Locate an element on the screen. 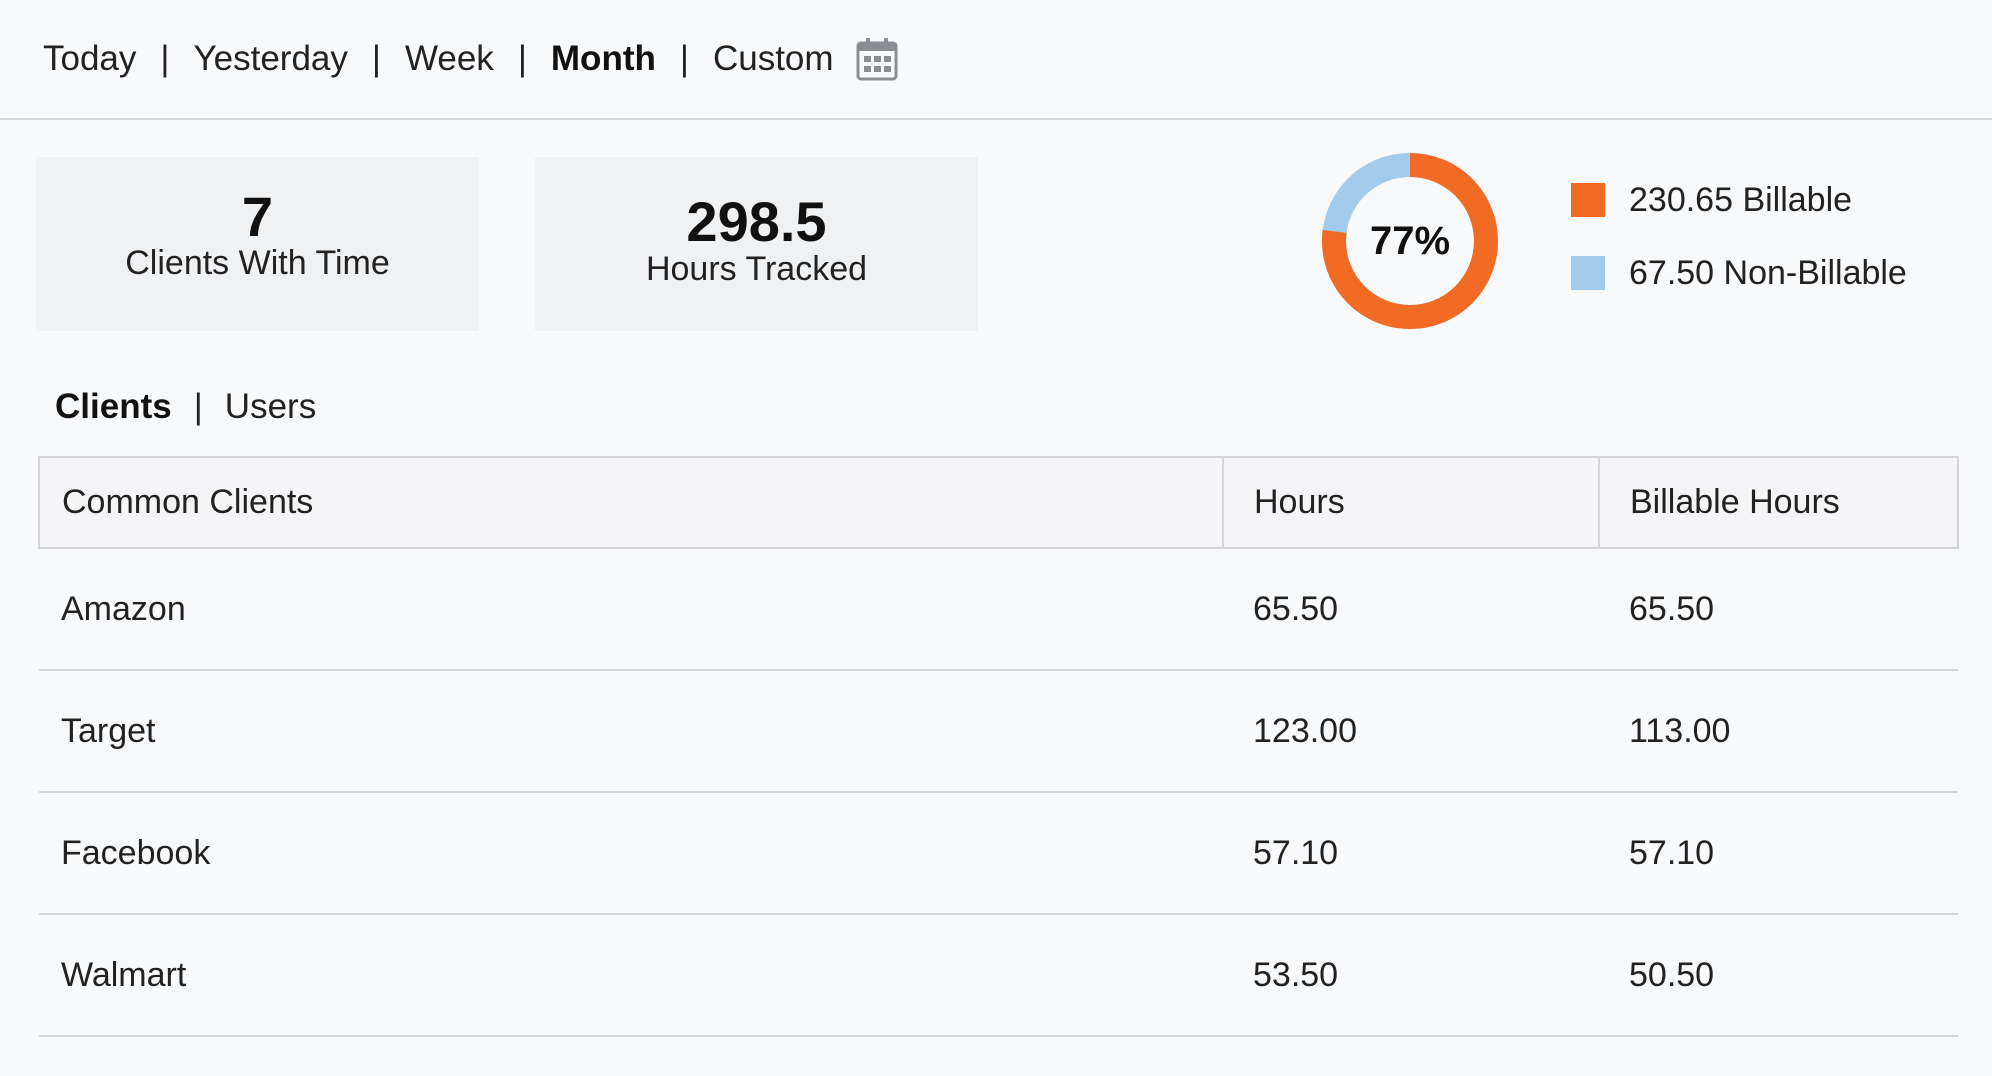 The height and width of the screenshot is (1076, 1992). table-row: Walmart 53.50 50.50 is located at coordinates (998, 975).